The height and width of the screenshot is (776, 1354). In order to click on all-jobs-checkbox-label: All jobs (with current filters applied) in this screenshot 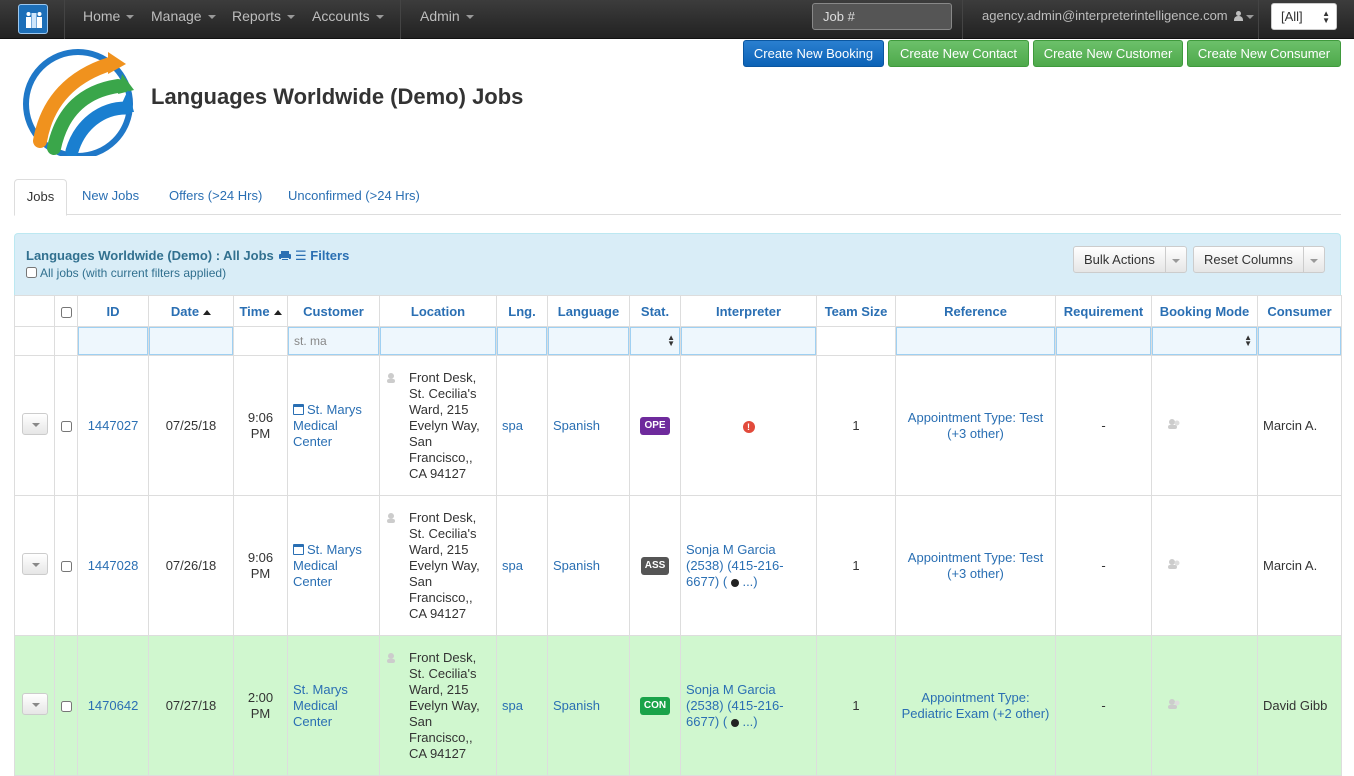, I will do `click(126, 273)`.